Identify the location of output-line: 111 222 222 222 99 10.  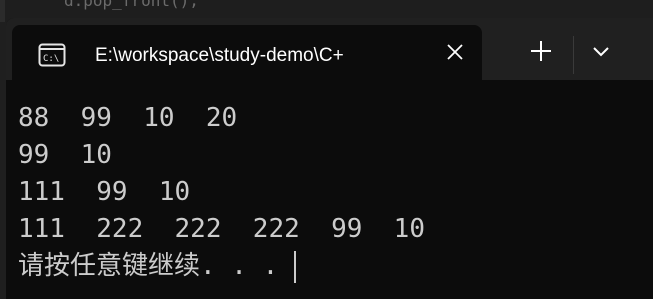
(221, 229).